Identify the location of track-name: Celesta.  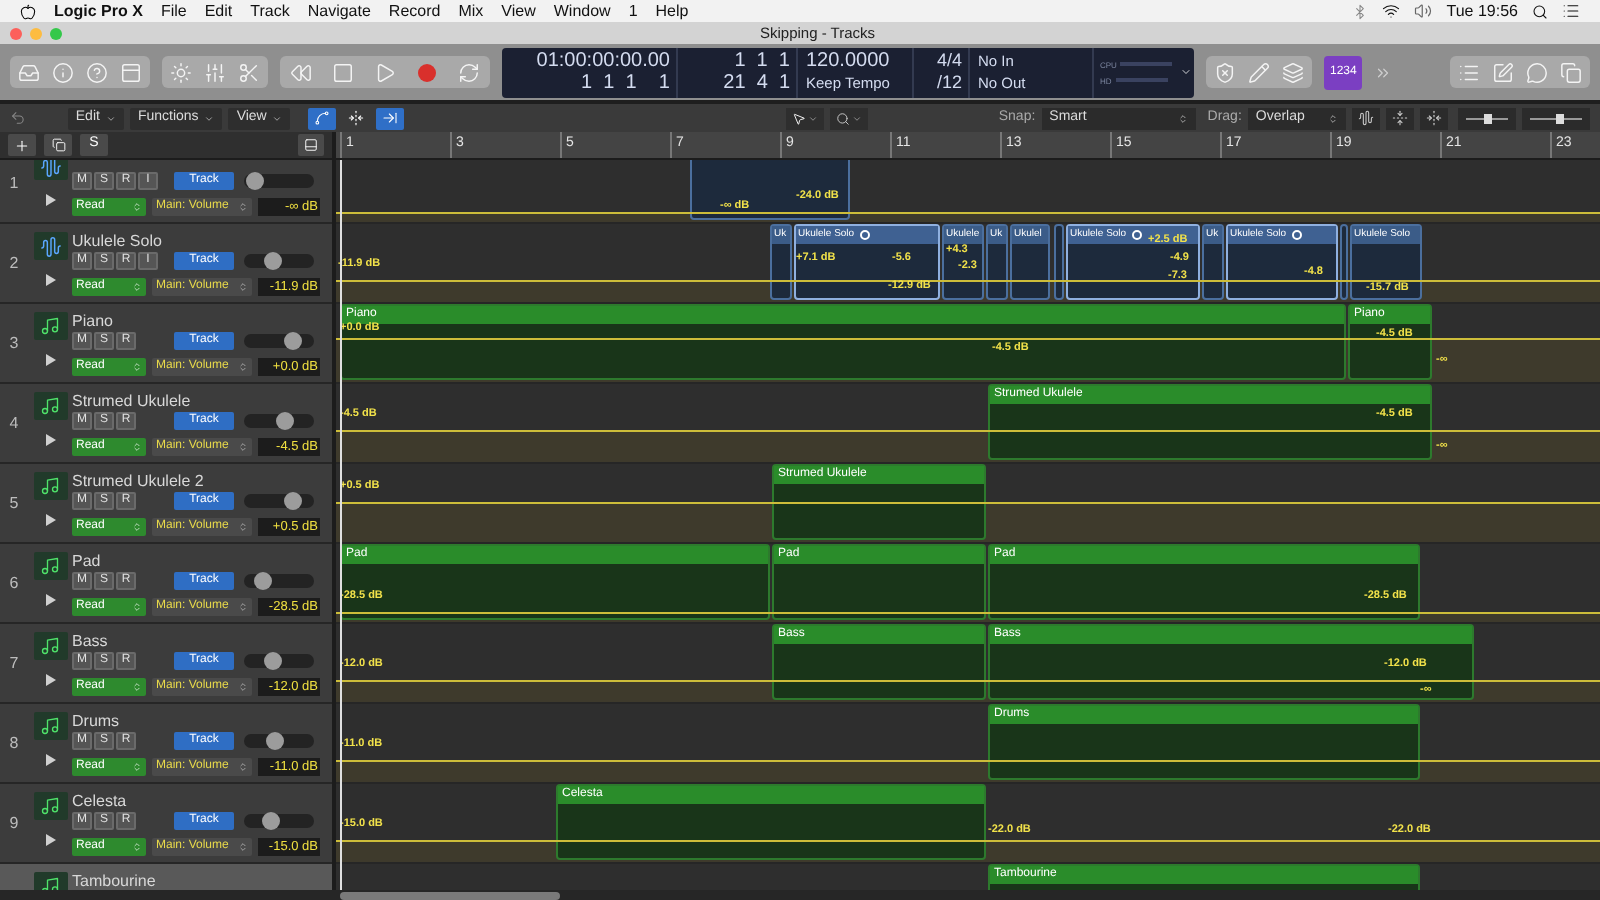
(99, 801).